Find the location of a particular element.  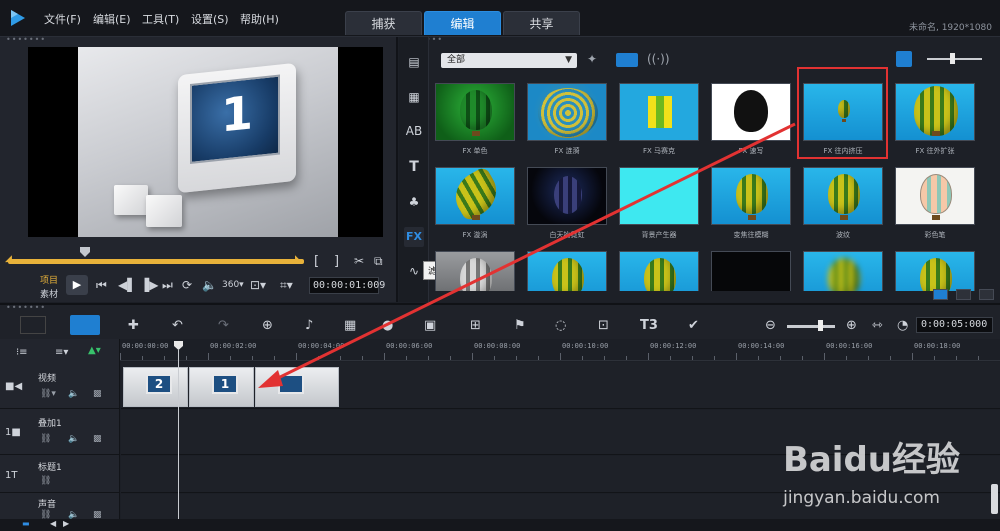

show-audio-filters-icon: ((·)) is located at coordinates (658, 59).